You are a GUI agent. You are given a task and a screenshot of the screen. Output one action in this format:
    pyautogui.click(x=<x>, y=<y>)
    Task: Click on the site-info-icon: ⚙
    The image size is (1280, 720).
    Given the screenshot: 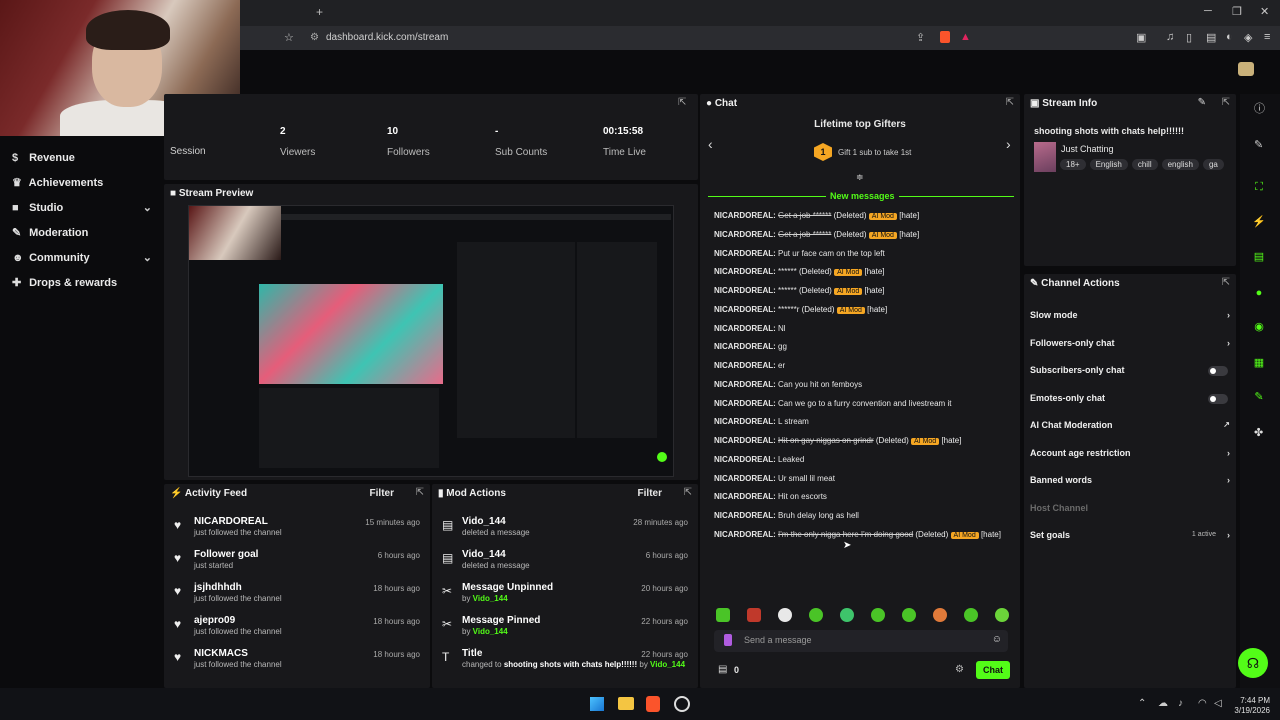 What is the action you would take?
    pyautogui.click(x=314, y=38)
    